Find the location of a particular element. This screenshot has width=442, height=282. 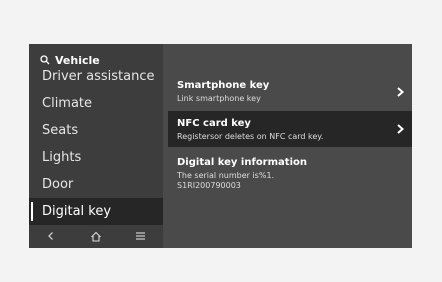

sidebar-item-driver-assistance: Driver assistance is located at coordinates (96, 76).